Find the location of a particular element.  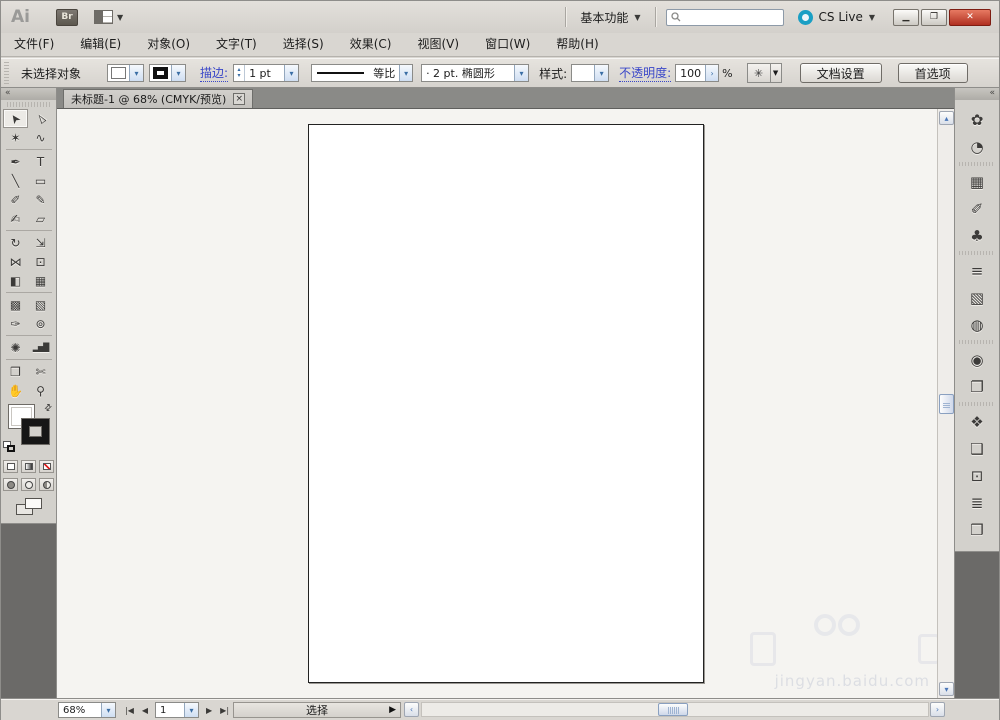

blob-brush-tool: ✍ is located at coordinates (15, 218).